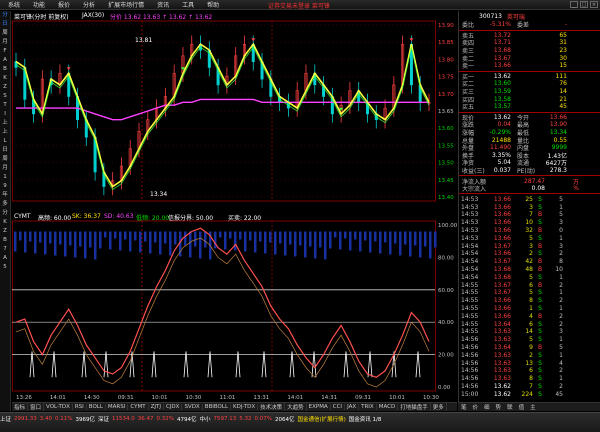 This screenshot has height=432, width=600. Describe the element at coordinates (6, 420) in the screenshot. I see `status-item-0: 上证` at that location.